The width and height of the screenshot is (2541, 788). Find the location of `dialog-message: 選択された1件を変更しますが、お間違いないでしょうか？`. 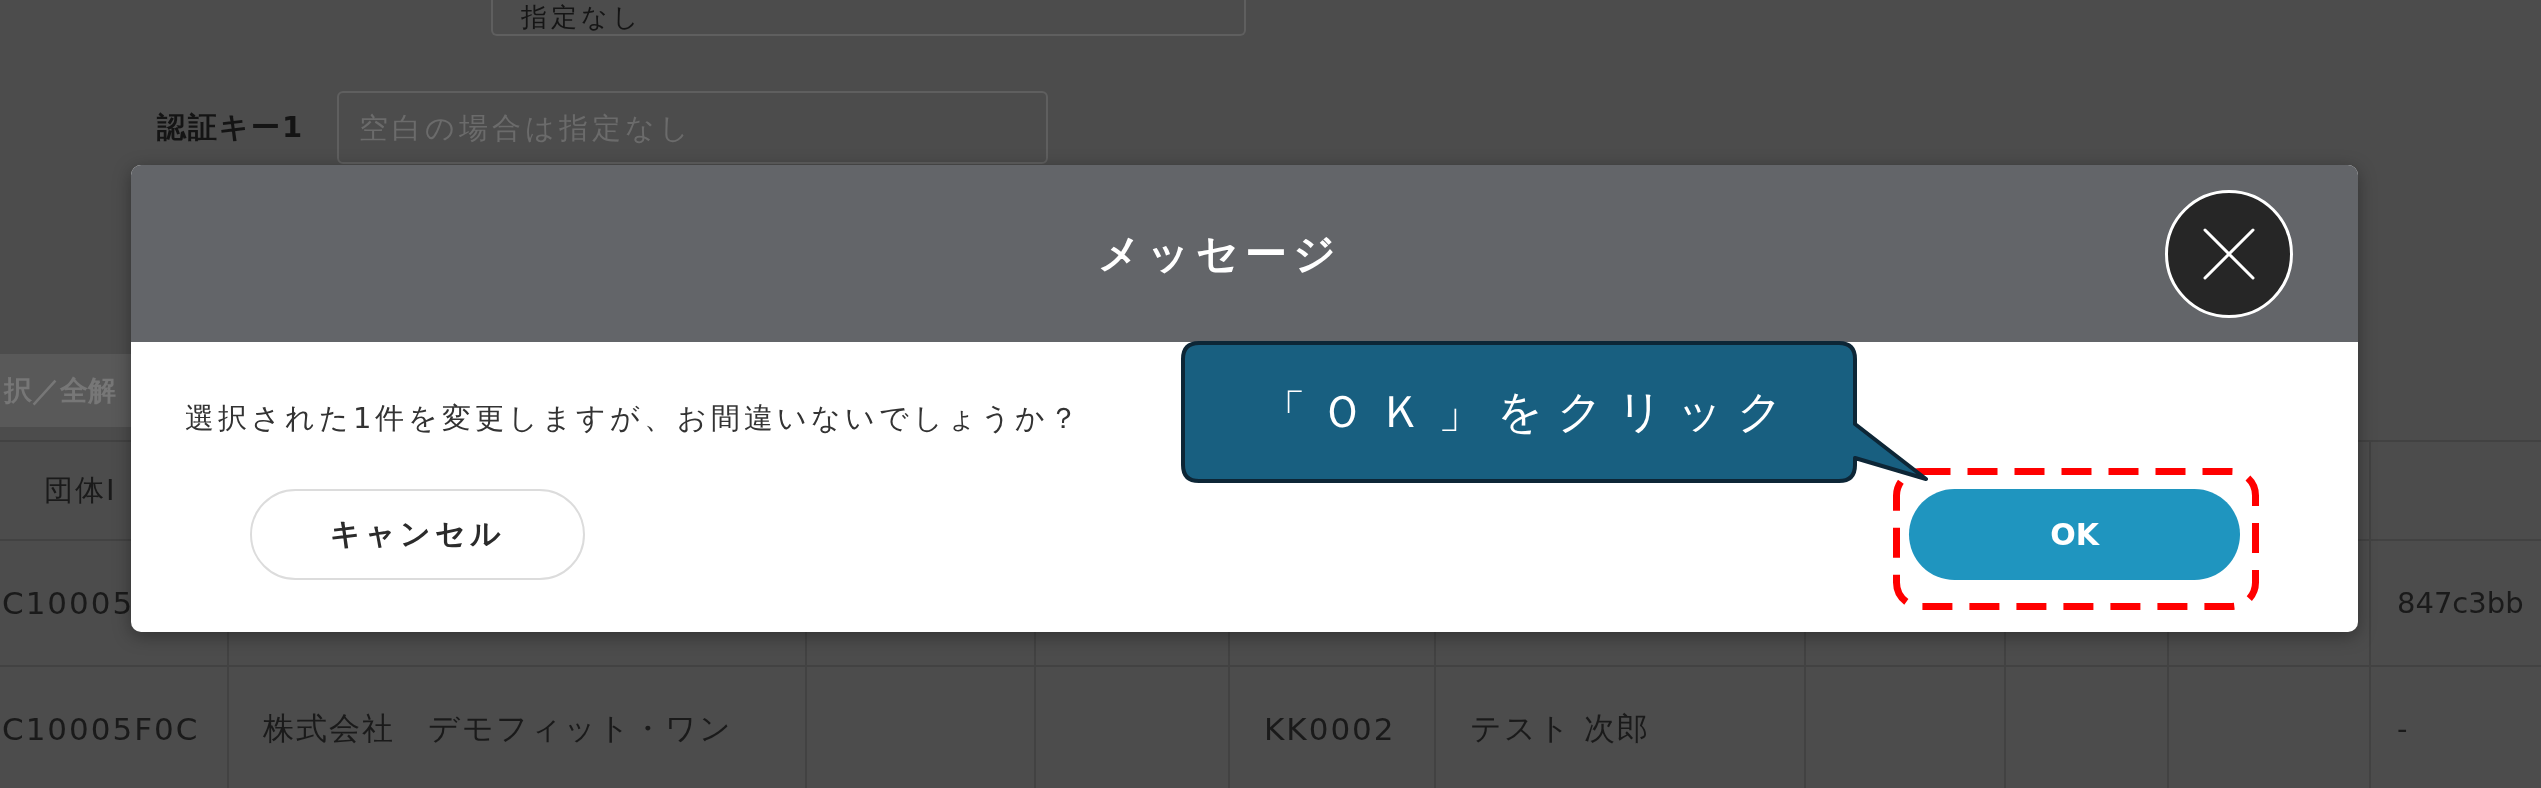

dialog-message: 選択された1件を変更しますが、お間違いないでしょうか？ is located at coordinates (634, 418).